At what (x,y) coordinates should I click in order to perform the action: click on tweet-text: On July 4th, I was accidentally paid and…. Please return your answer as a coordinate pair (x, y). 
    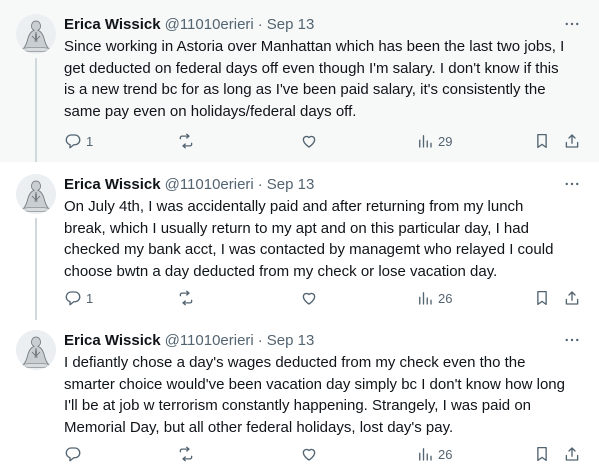
    Looking at the image, I should click on (309, 239).